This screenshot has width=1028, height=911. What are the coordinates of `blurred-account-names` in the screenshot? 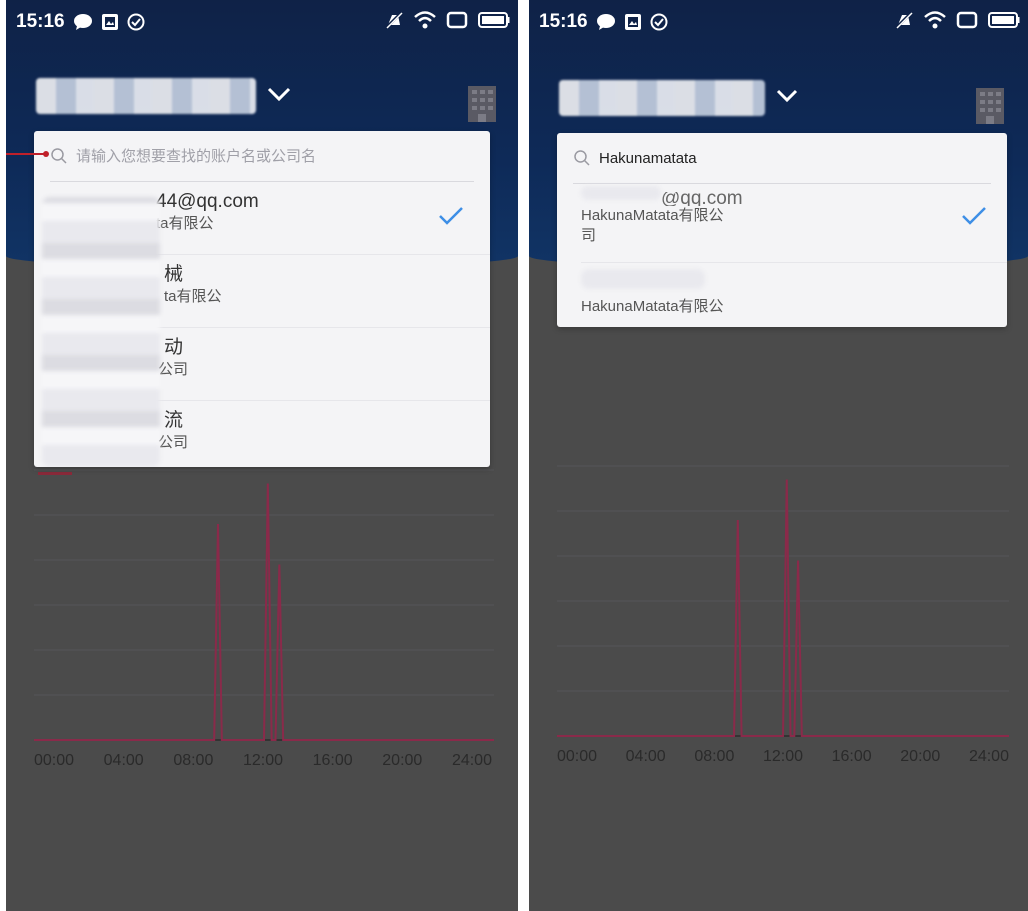 It's located at (101, 332).